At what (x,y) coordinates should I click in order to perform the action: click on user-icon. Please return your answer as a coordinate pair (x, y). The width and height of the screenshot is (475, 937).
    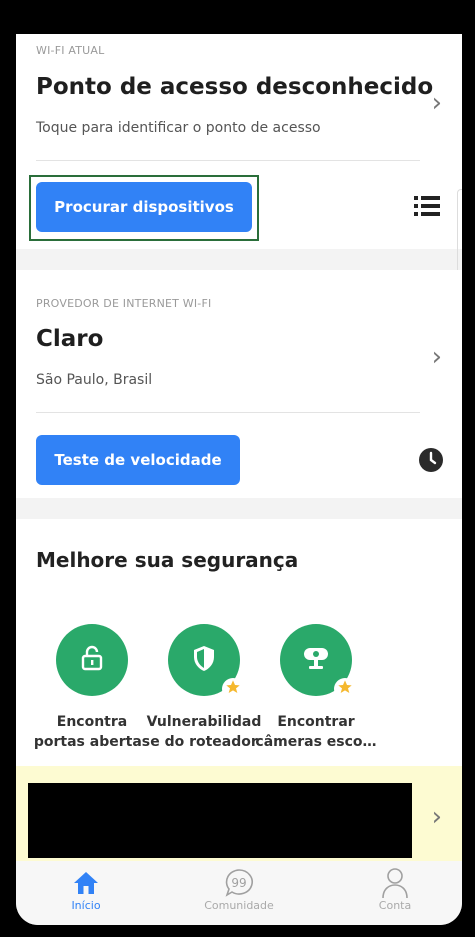
    Looking at the image, I should click on (395, 883).